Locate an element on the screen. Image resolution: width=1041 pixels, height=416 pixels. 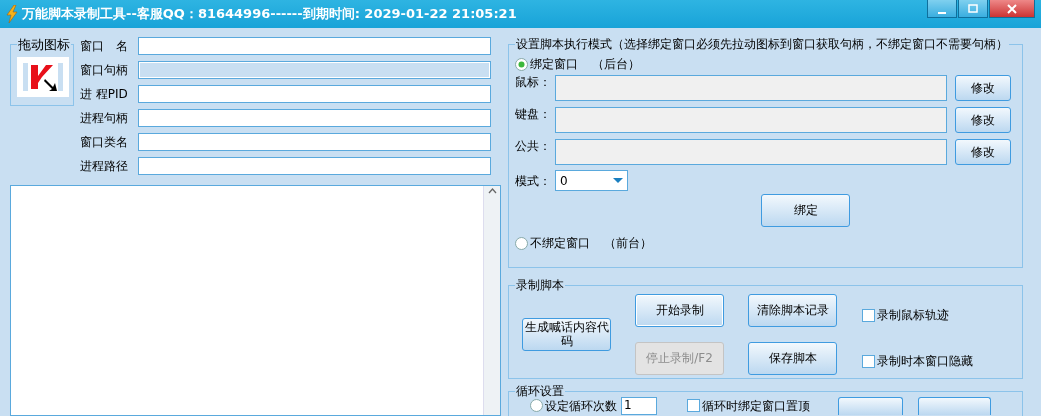
field-label: 进程句柄 is located at coordinates (104, 118).